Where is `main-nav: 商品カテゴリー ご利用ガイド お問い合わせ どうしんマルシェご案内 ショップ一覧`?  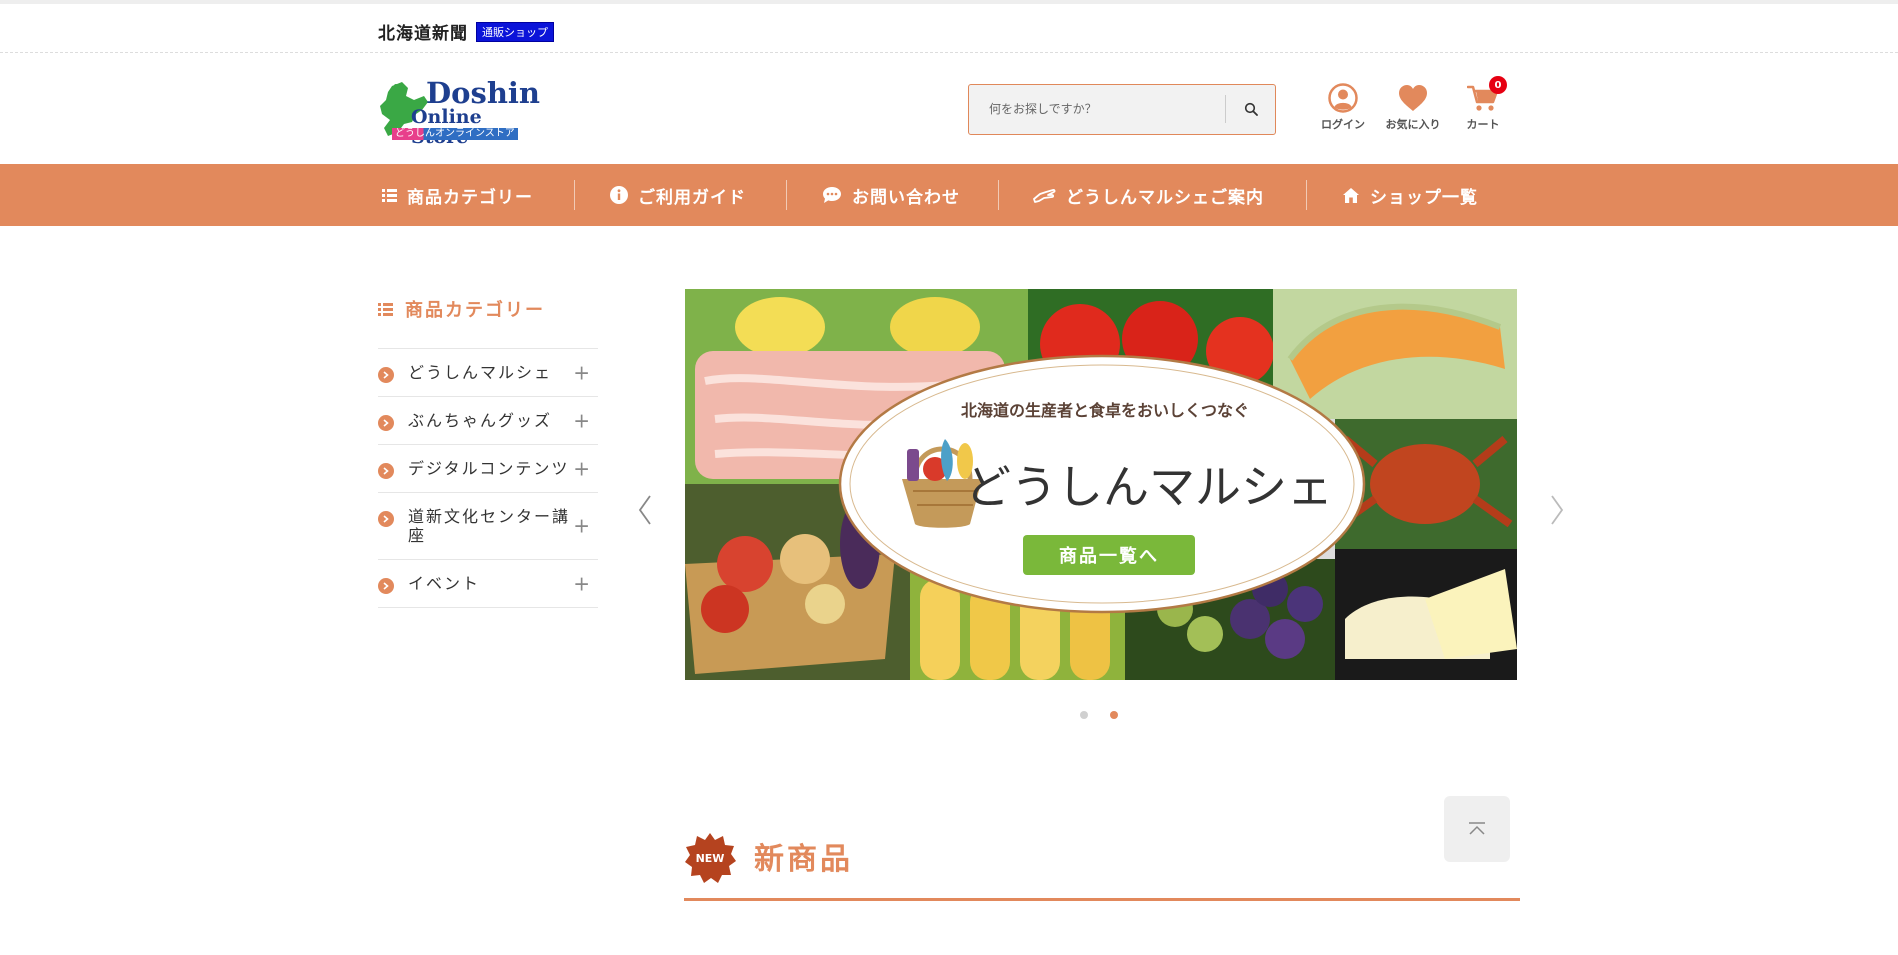
main-nav: 商品カテゴリー ご利用ガイド お問い合わせ どうしんマルシェご案内 ショップ一覧 is located at coordinates (949, 195).